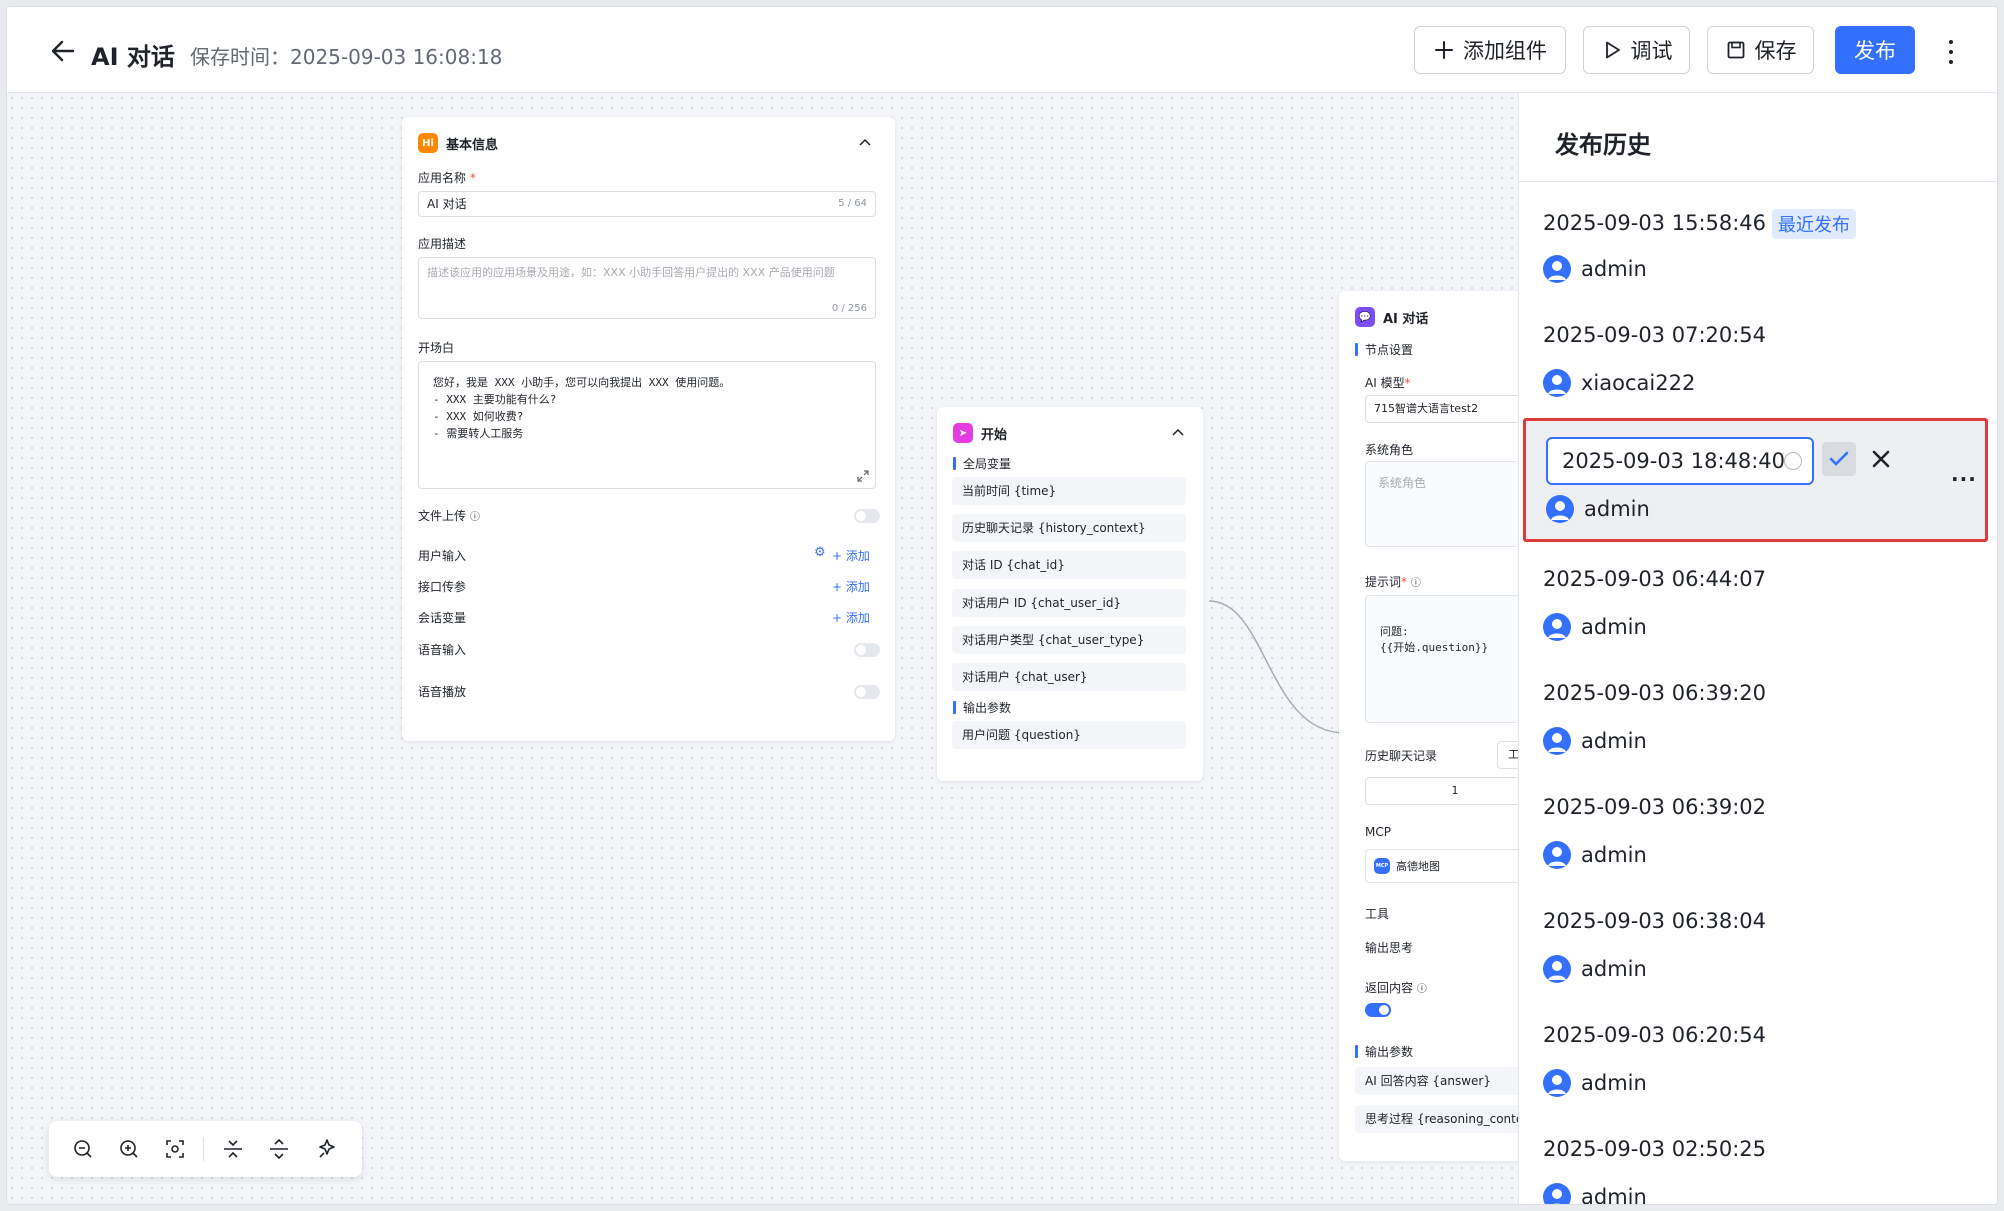 This screenshot has width=2004, height=1211. Describe the element at coordinates (1654, 921) in the screenshot. I see `history-date: 2025-09-03 06:38:04` at that location.